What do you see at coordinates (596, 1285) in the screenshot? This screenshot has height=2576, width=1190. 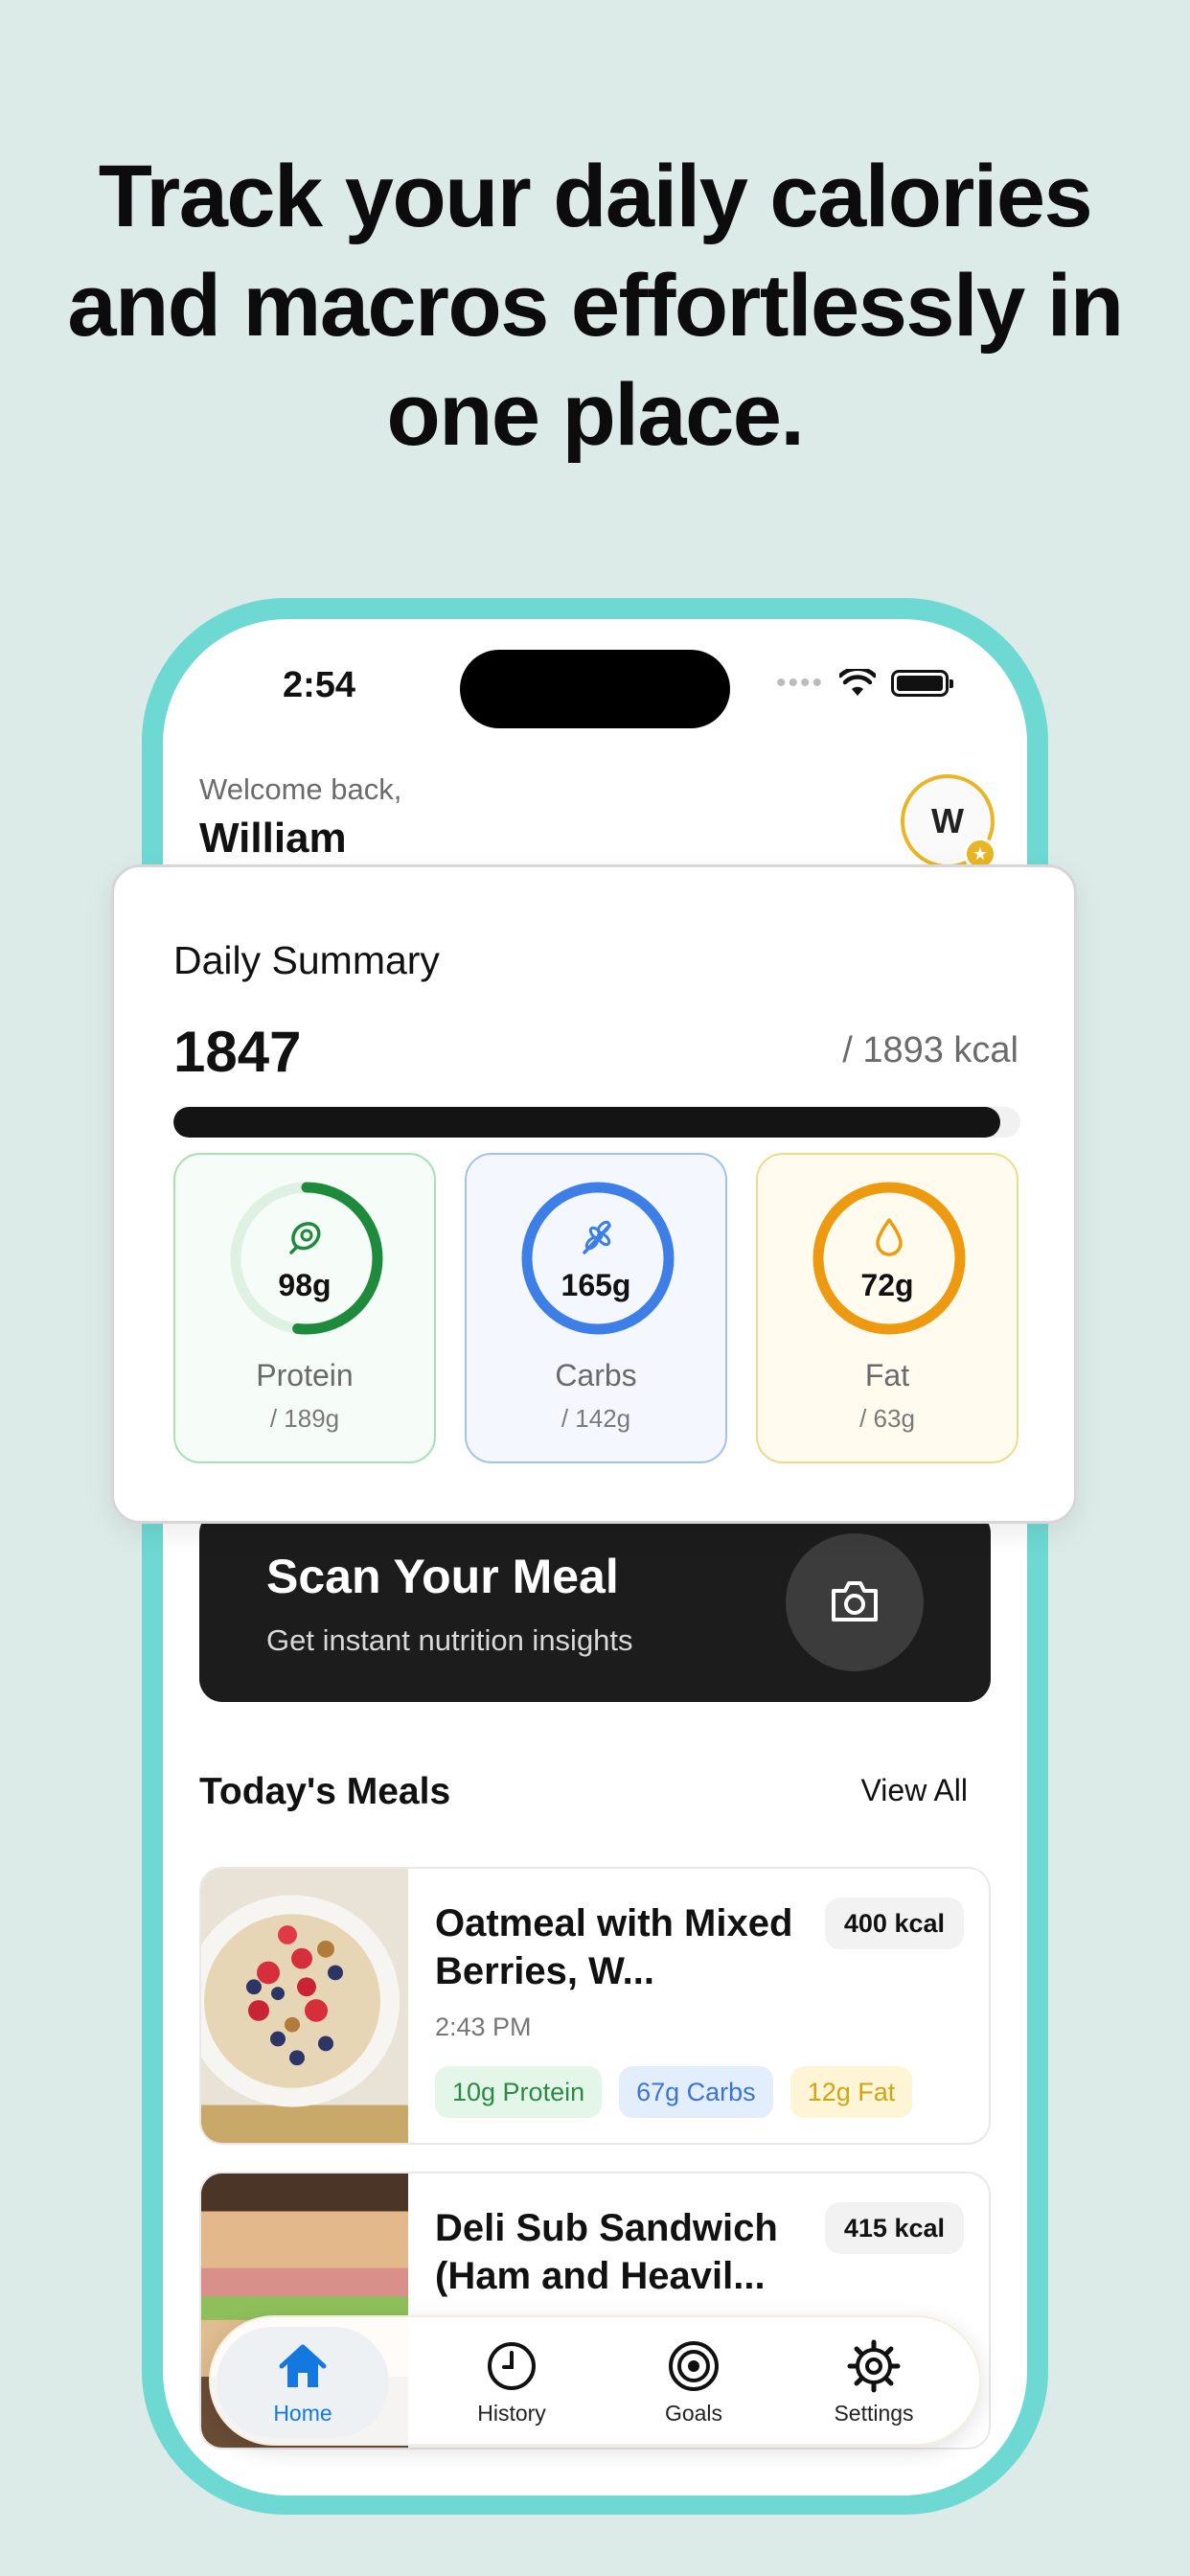 I see `carbs-value: 165g` at bounding box center [596, 1285].